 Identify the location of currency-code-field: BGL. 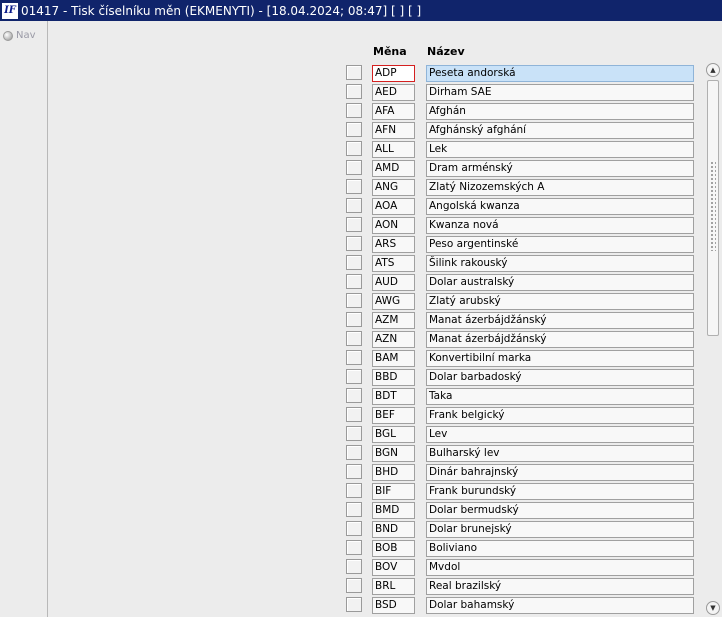
(393, 434).